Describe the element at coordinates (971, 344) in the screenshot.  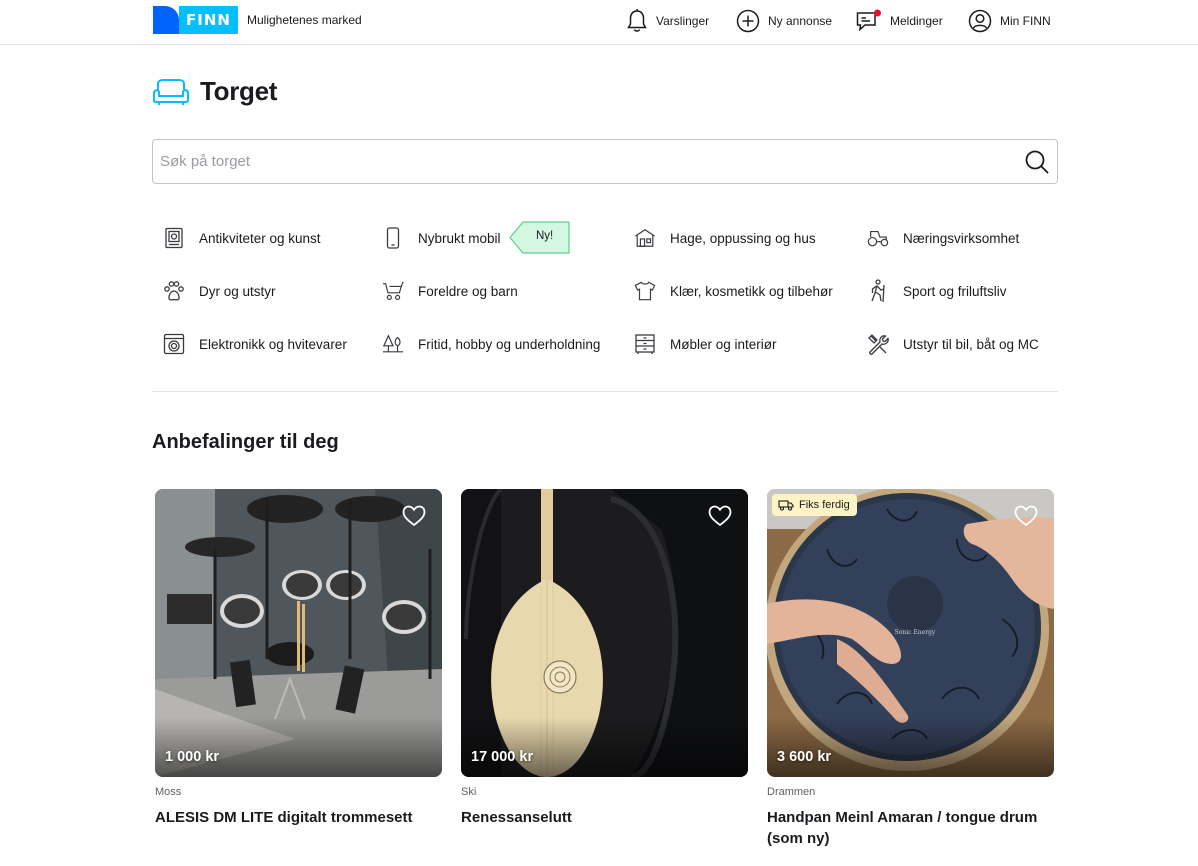
I see `category-label: Utstyr til bil, båt og MC` at that location.